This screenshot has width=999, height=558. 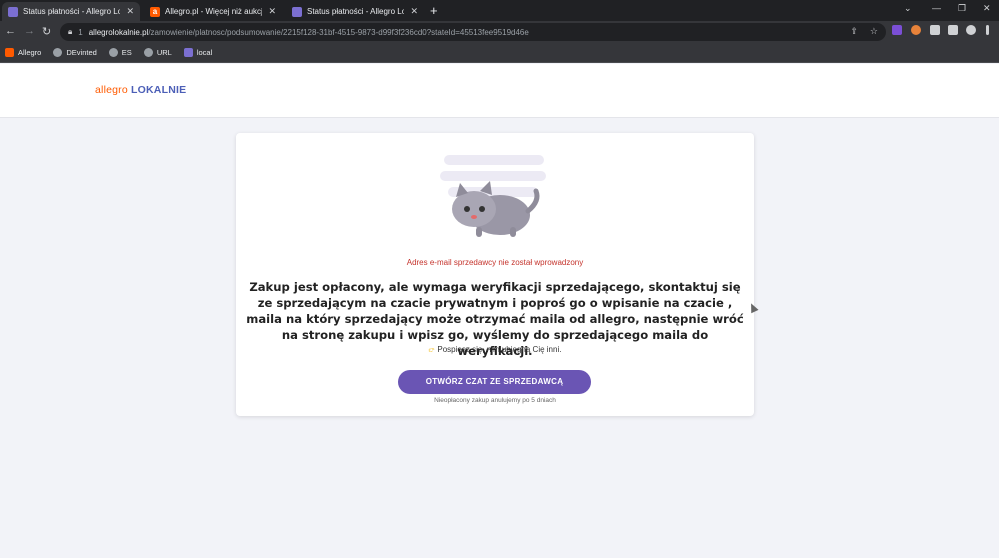 I want to click on menu-icon, so click(x=987, y=30).